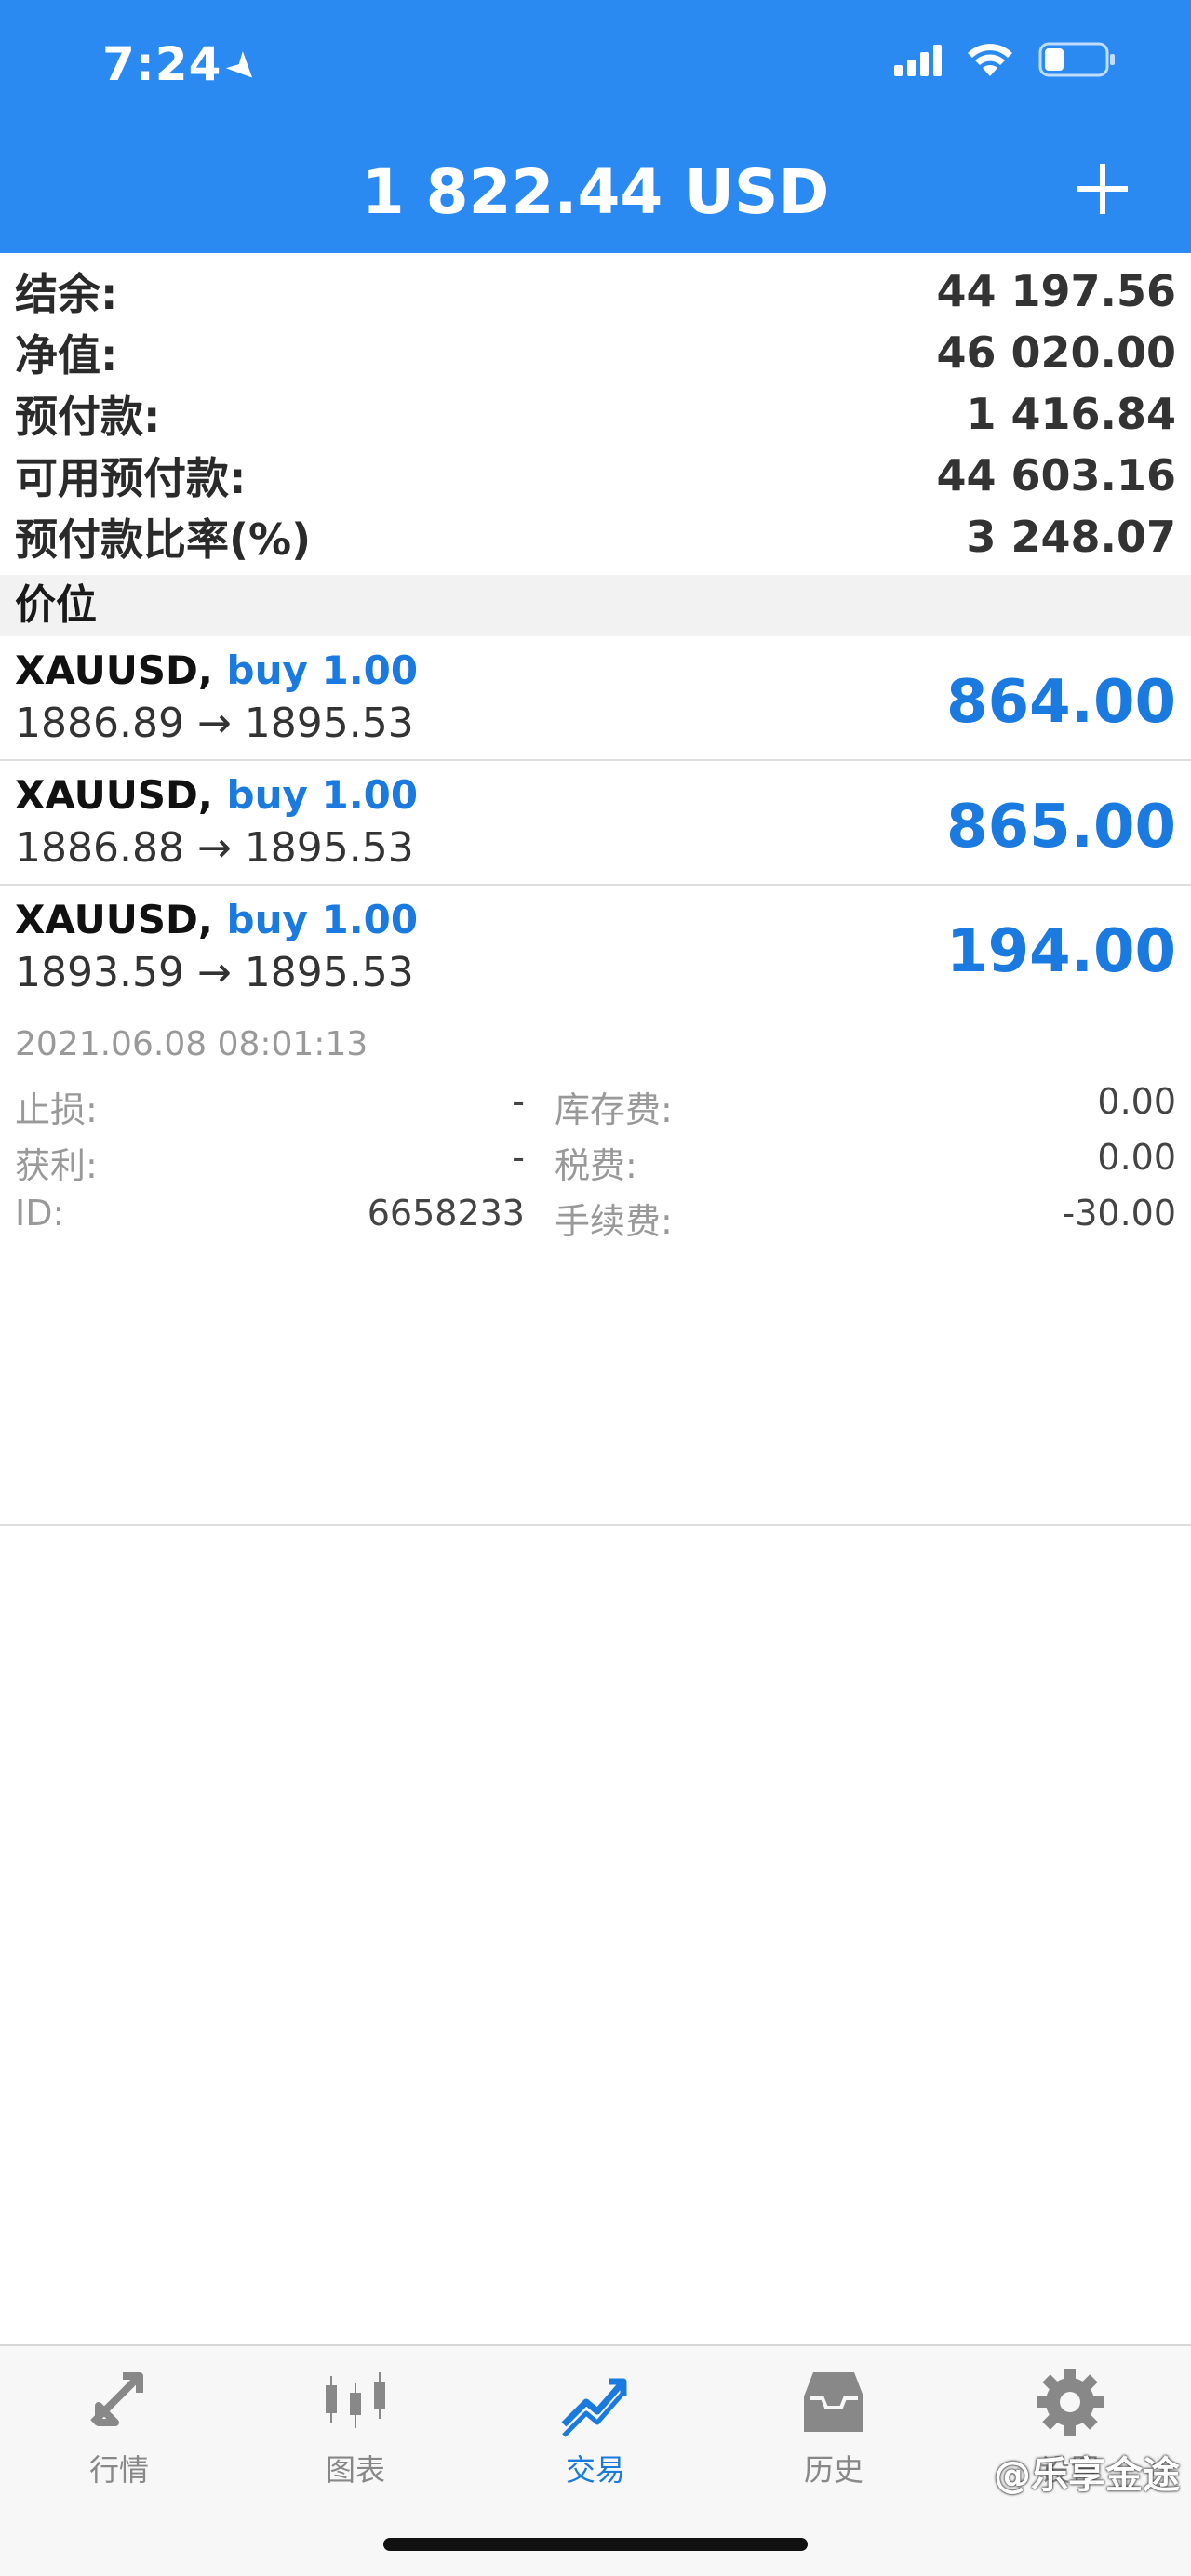 The width and height of the screenshot is (1191, 2576). I want to click on history-icon, so click(833, 2402).